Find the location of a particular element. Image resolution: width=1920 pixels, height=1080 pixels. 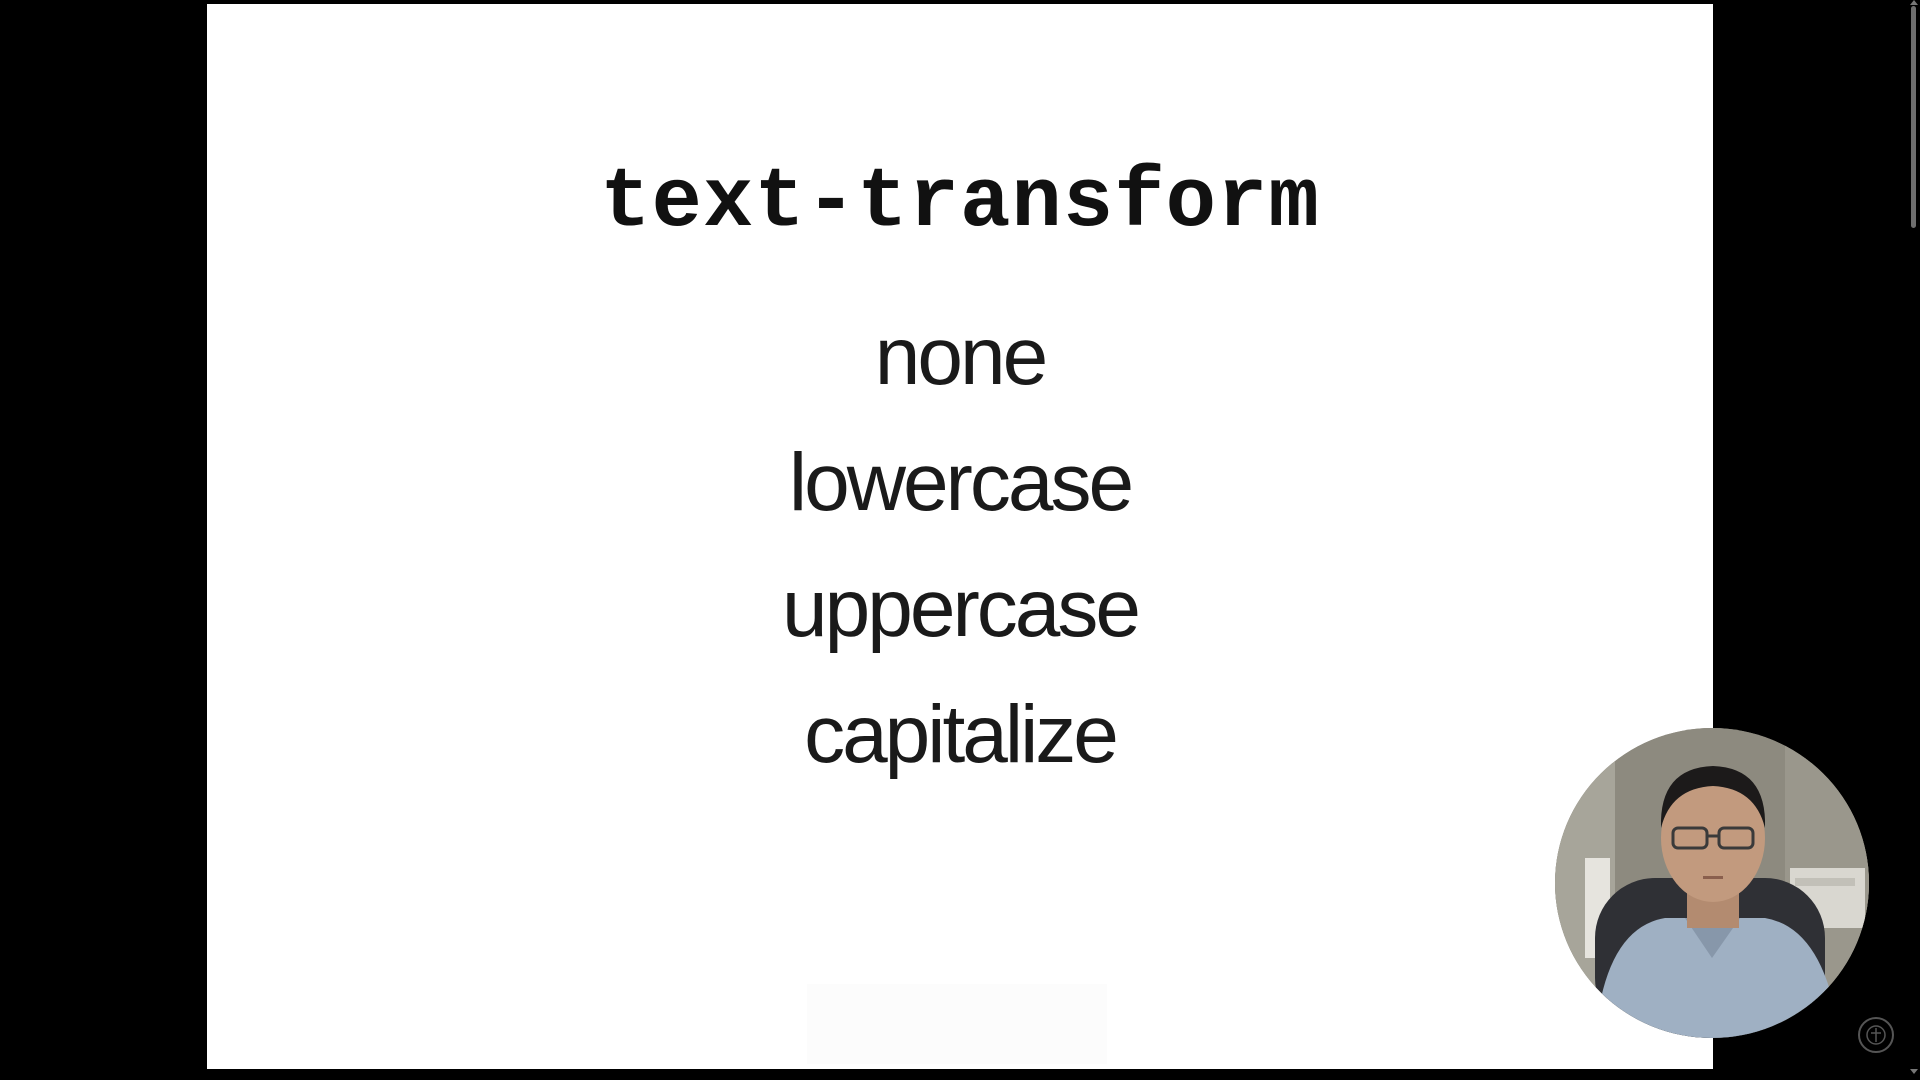

faint-footer-area is located at coordinates (957, 1024).